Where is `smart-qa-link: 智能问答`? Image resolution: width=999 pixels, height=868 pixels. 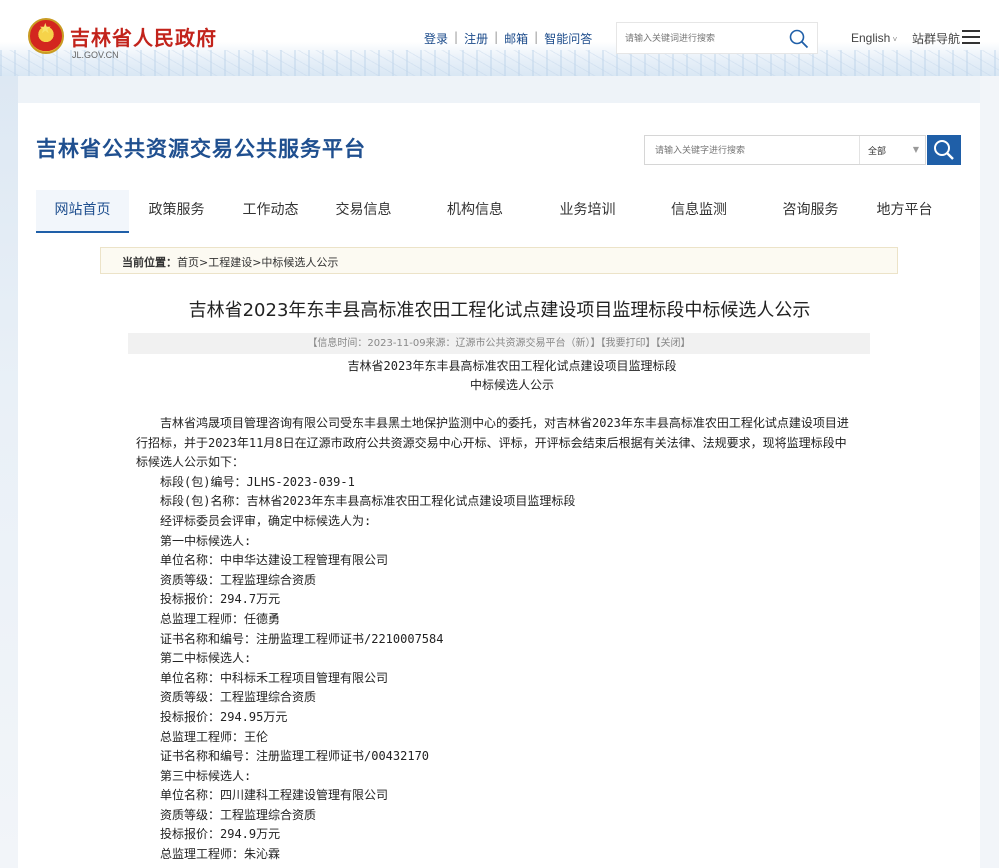
smart-qa-link: 智能问答 is located at coordinates (568, 38).